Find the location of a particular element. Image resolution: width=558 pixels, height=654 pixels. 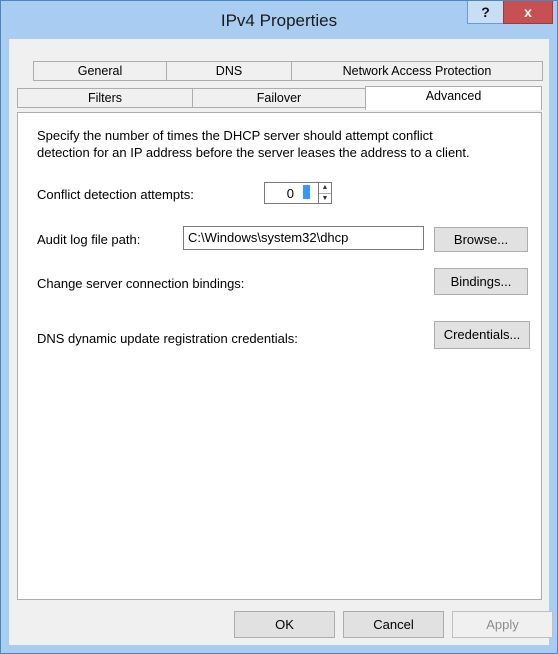

tab-filters: Filters is located at coordinates (105, 98).